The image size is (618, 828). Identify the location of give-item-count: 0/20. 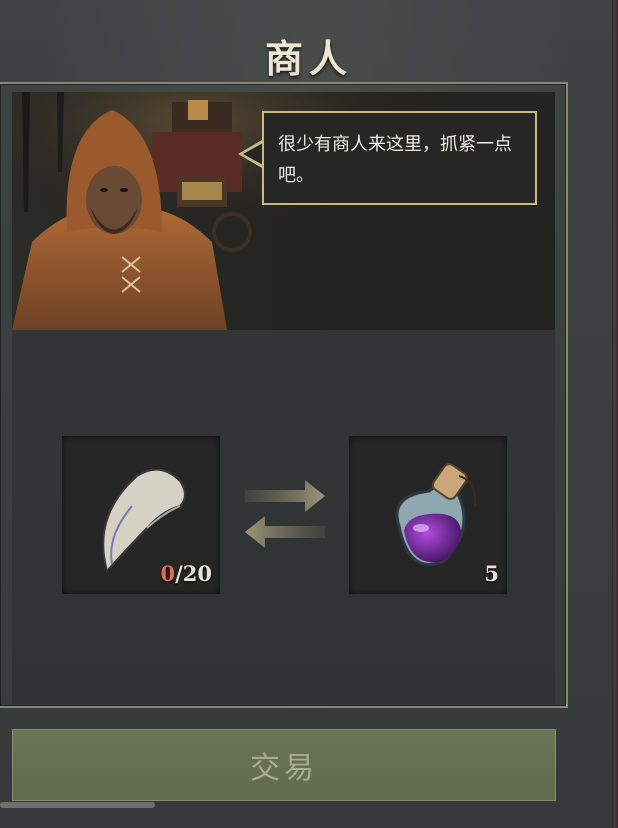
(186, 573).